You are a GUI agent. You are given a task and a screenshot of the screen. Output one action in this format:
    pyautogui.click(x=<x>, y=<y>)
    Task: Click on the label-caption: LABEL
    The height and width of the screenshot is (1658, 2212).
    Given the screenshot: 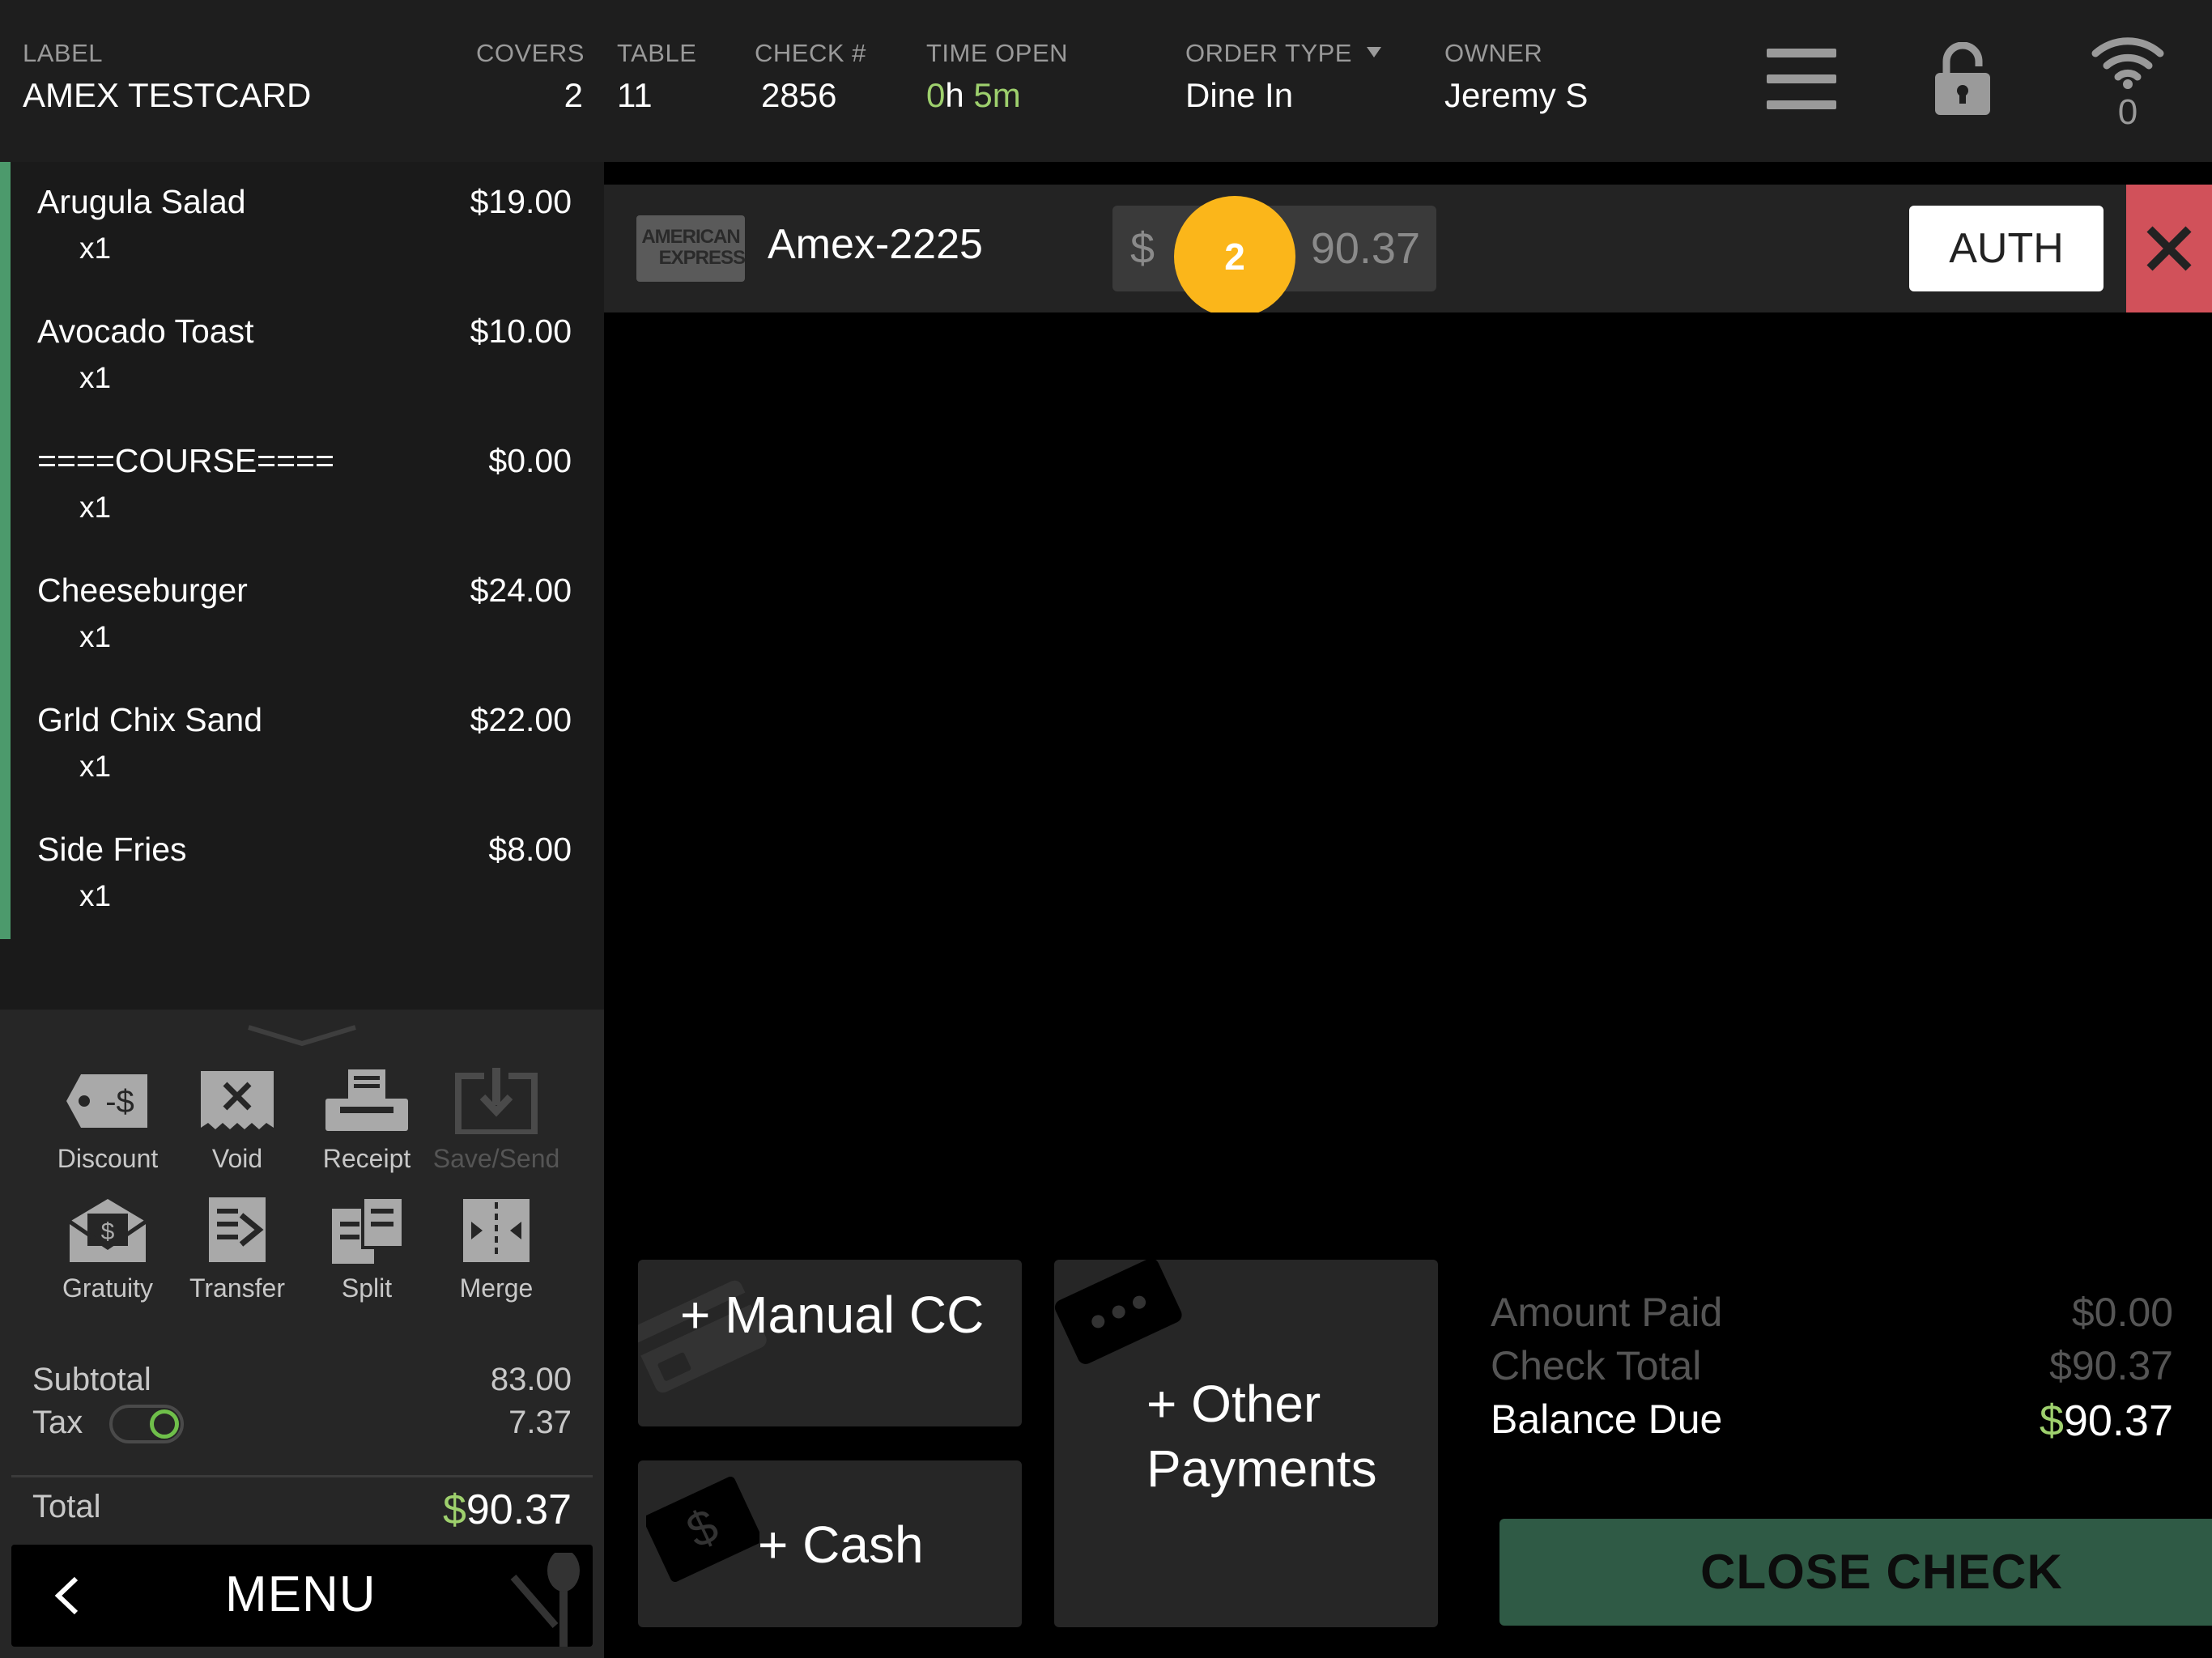 What is the action you would take?
    pyautogui.click(x=64, y=53)
    